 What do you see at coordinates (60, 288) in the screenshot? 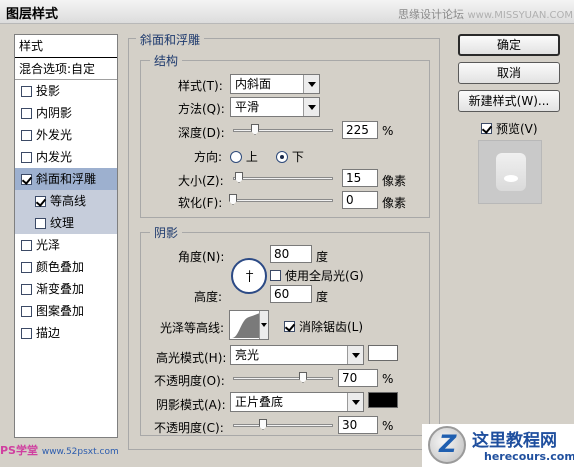
I see `style-item-label: 渐变叠加` at bounding box center [60, 288].